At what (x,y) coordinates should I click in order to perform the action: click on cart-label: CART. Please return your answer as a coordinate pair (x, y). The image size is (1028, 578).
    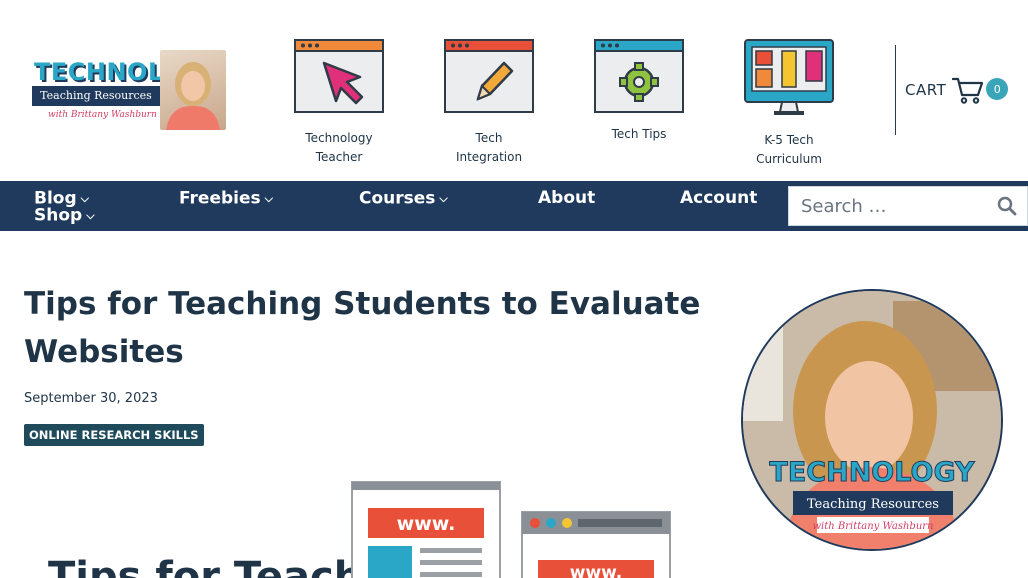
    Looking at the image, I should click on (926, 90).